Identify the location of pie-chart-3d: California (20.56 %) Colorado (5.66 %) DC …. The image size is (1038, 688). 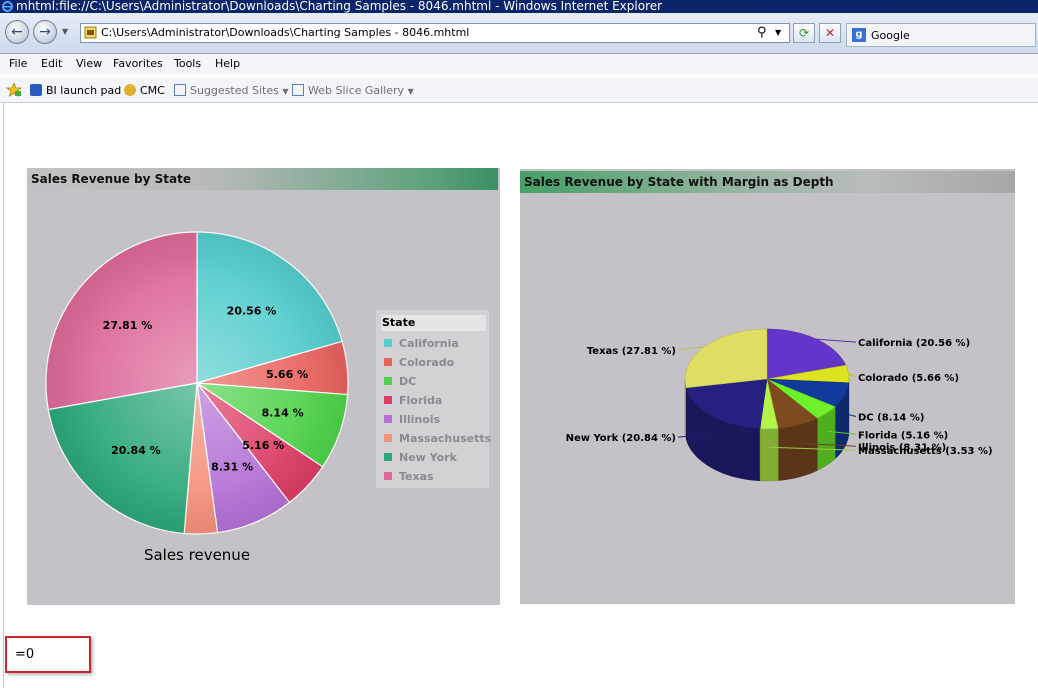
(779, 405).